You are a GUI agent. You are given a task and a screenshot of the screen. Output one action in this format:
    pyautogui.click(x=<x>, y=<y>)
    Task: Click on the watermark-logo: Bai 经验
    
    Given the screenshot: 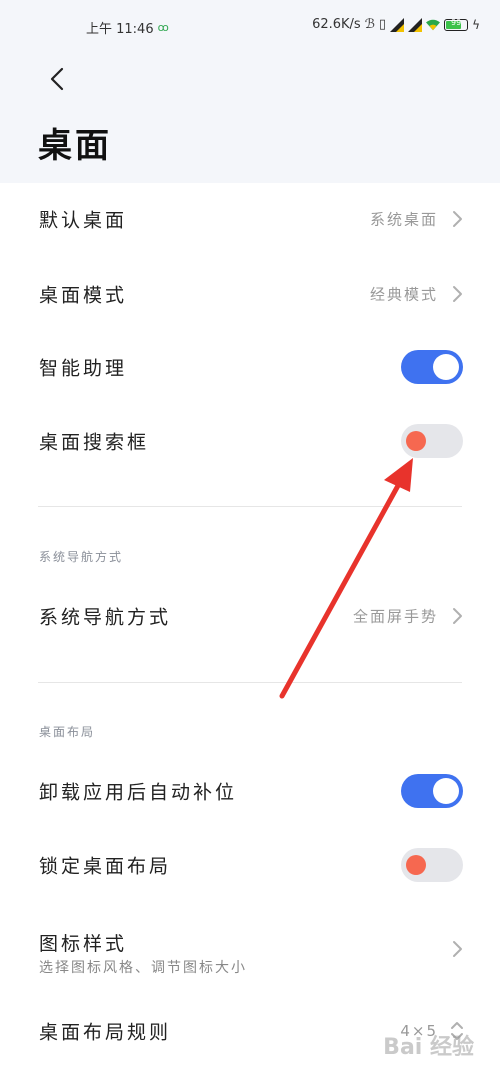 What is the action you would take?
    pyautogui.click(x=428, y=1047)
    